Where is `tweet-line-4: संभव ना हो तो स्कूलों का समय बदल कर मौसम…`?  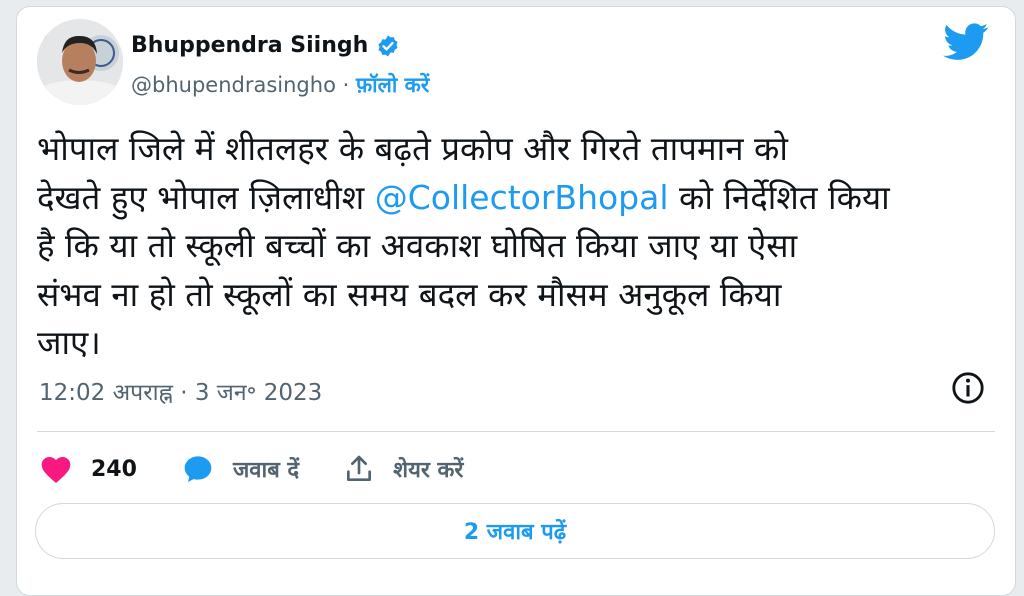 tweet-line-4: संभव ना हो तो स्कूलों का समय बदल कर मौसम… is located at coordinates (409, 294).